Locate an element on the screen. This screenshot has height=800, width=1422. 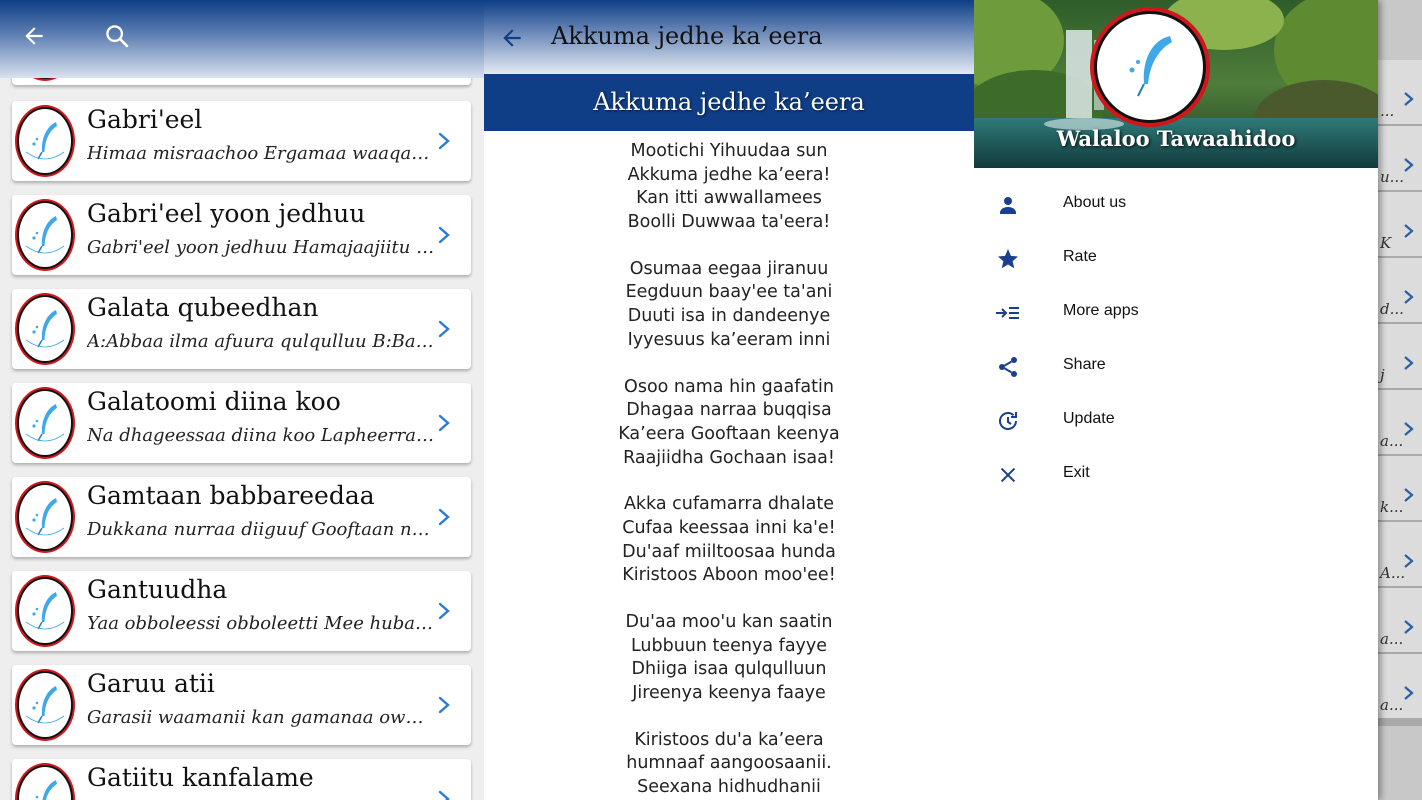
person-icon is located at coordinates (1008, 205).